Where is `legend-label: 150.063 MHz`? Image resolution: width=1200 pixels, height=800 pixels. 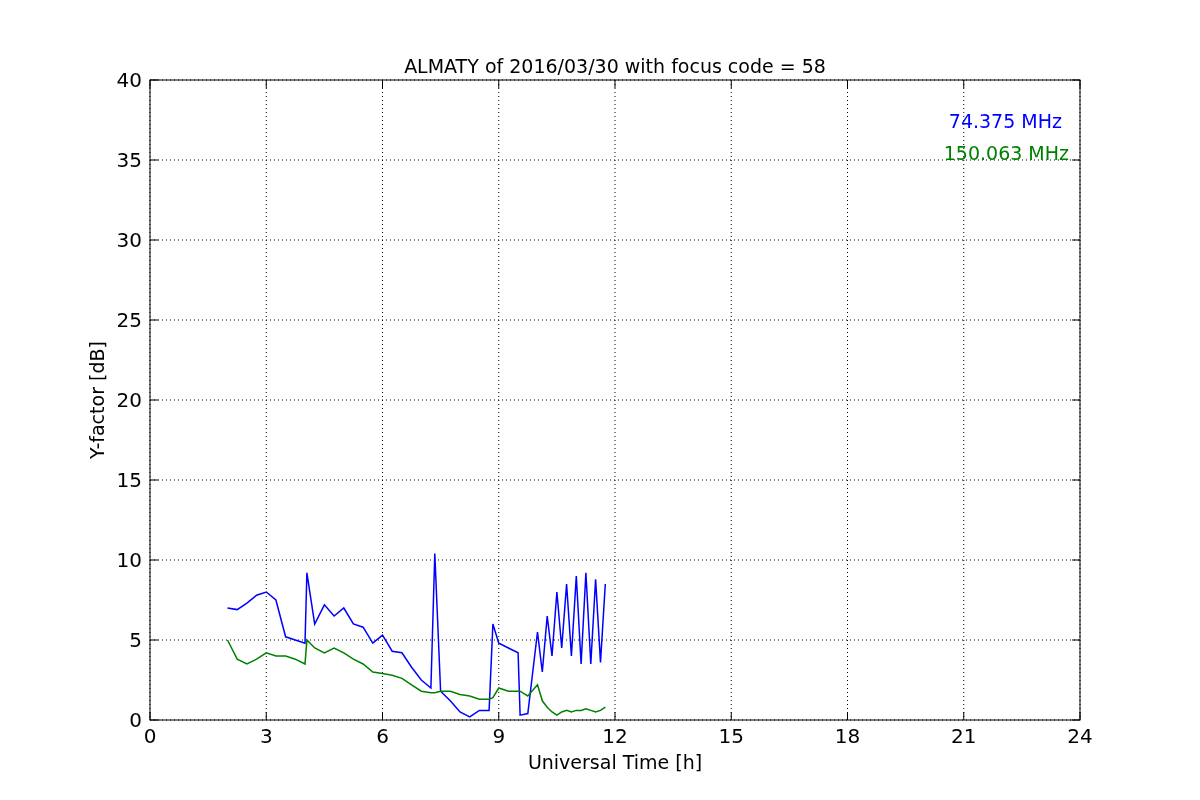
legend-label: 150.063 MHz is located at coordinates (1006, 153).